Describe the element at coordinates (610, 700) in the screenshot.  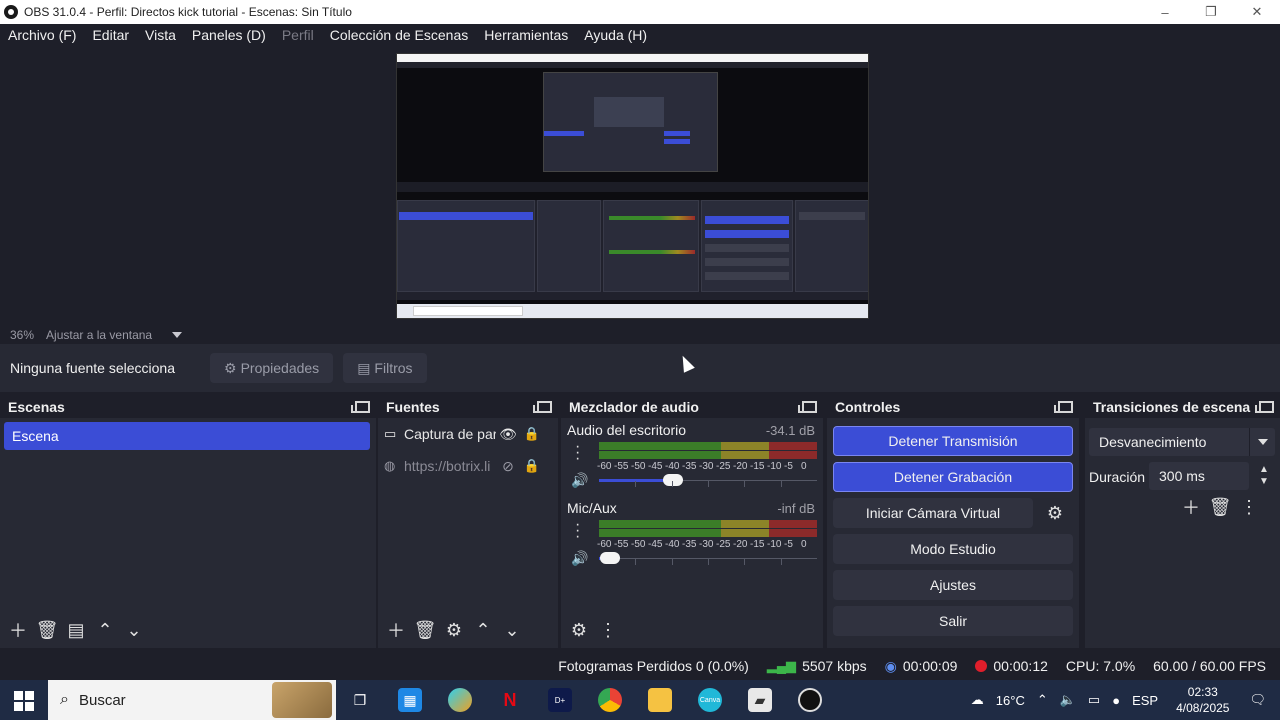
I see `chrome-icon` at that location.